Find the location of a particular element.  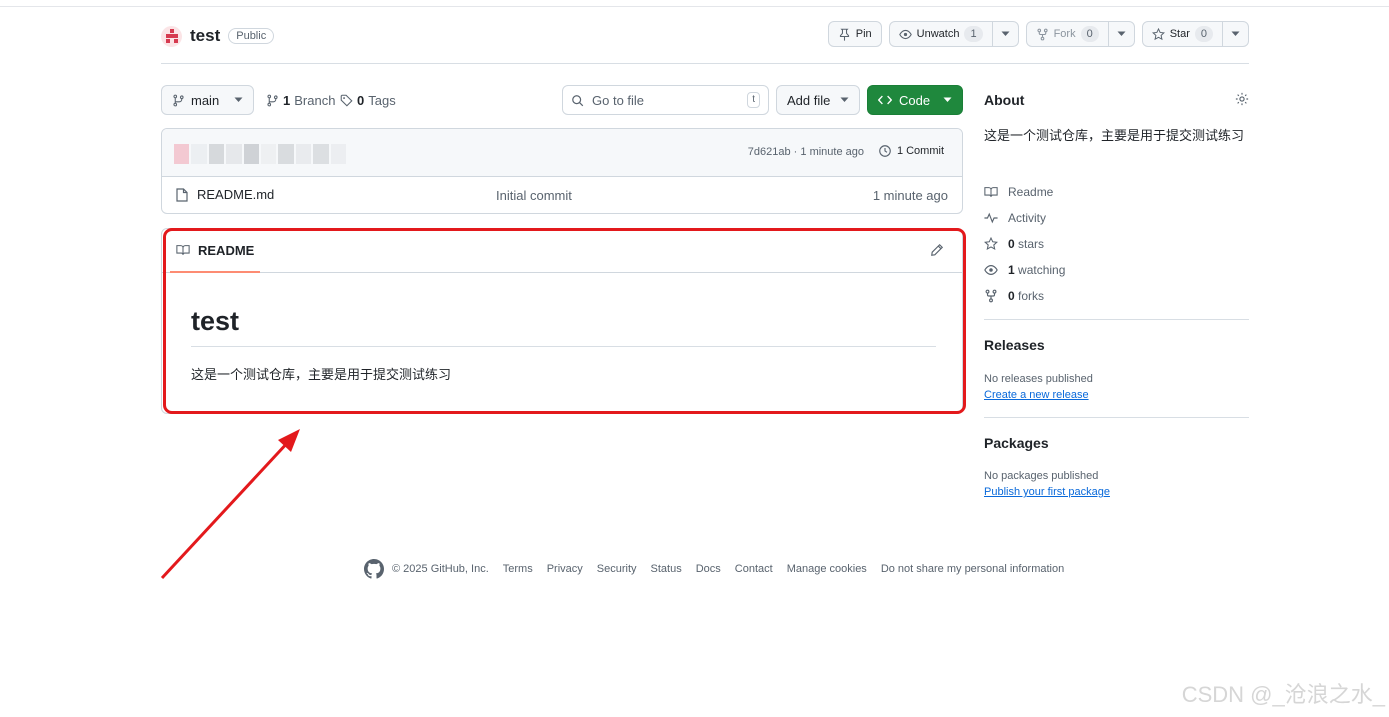

readme-heading-rule is located at coordinates (563, 346).